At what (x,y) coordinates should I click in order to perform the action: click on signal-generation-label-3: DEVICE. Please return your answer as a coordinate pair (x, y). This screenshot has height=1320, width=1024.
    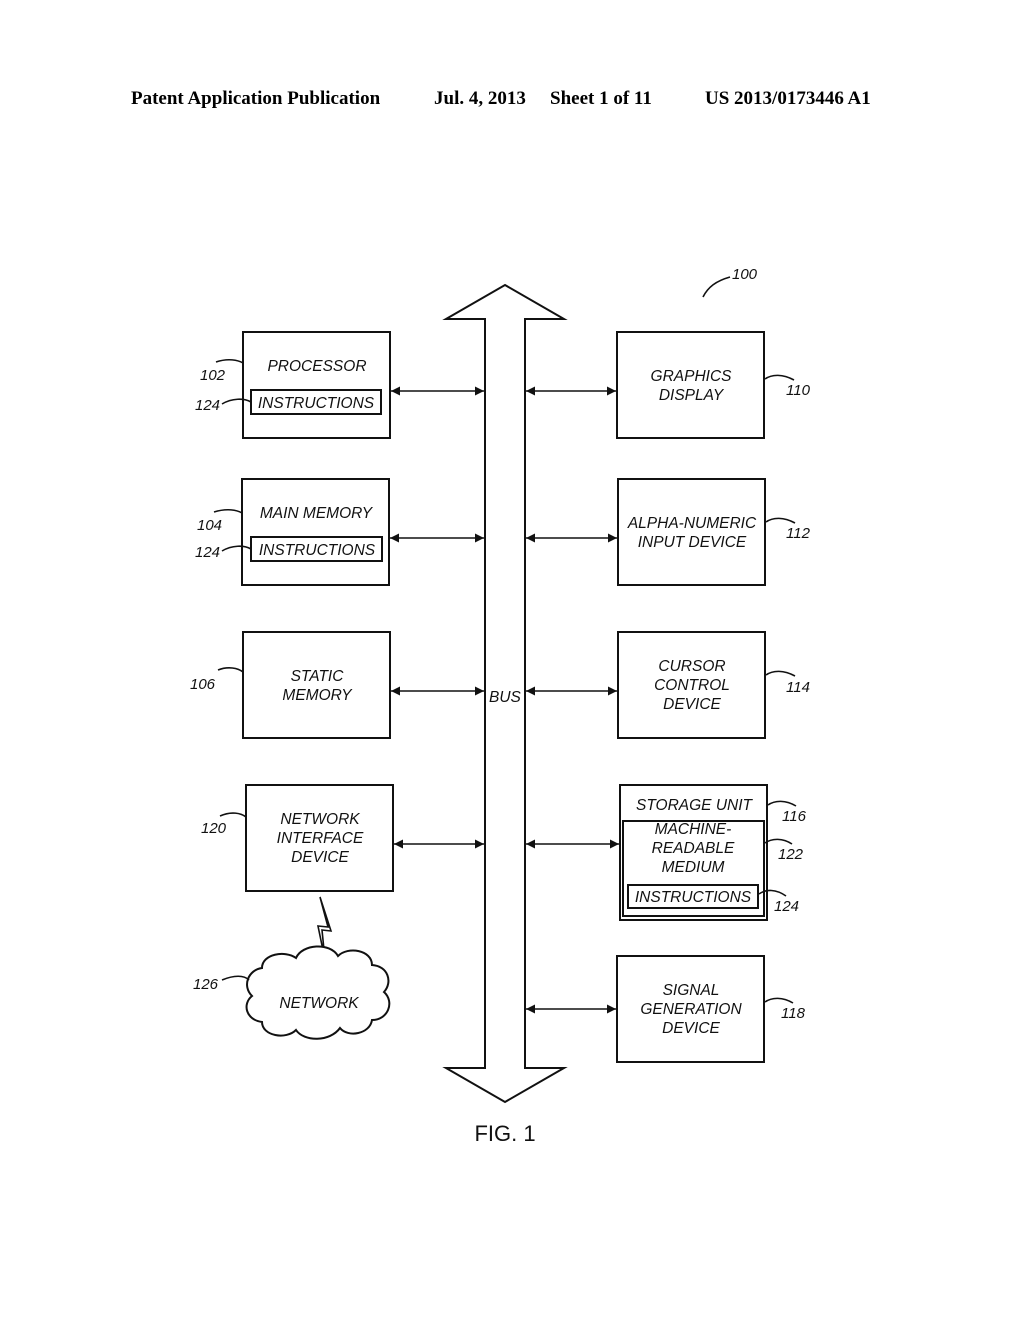
    Looking at the image, I should click on (691, 1028).